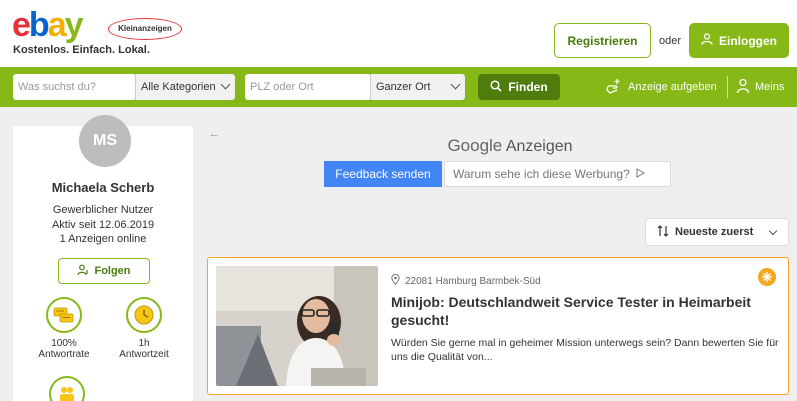 Image resolution: width=797 pixels, height=401 pixels. I want to click on sort-dropdown: Neueste zuerst, so click(717, 232).